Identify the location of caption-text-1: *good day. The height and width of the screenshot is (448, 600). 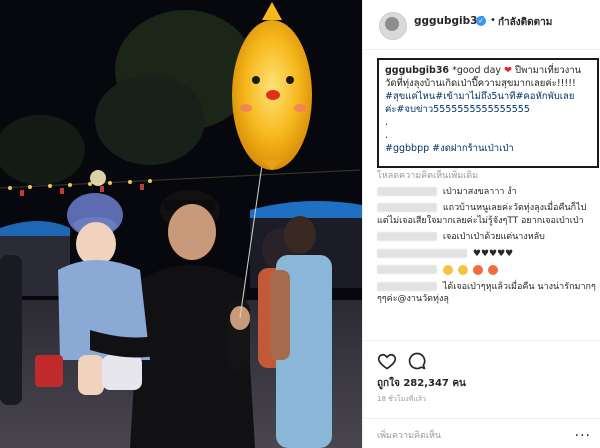
(477, 70).